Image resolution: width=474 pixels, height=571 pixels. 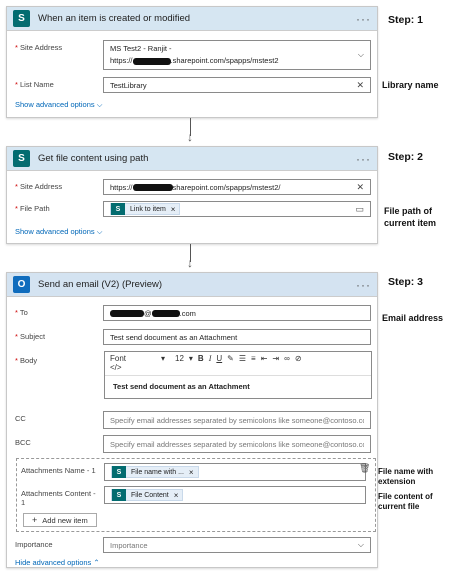 What do you see at coordinates (96, 562) in the screenshot?
I see `chevron-up-icon: ⌃` at bounding box center [96, 562].